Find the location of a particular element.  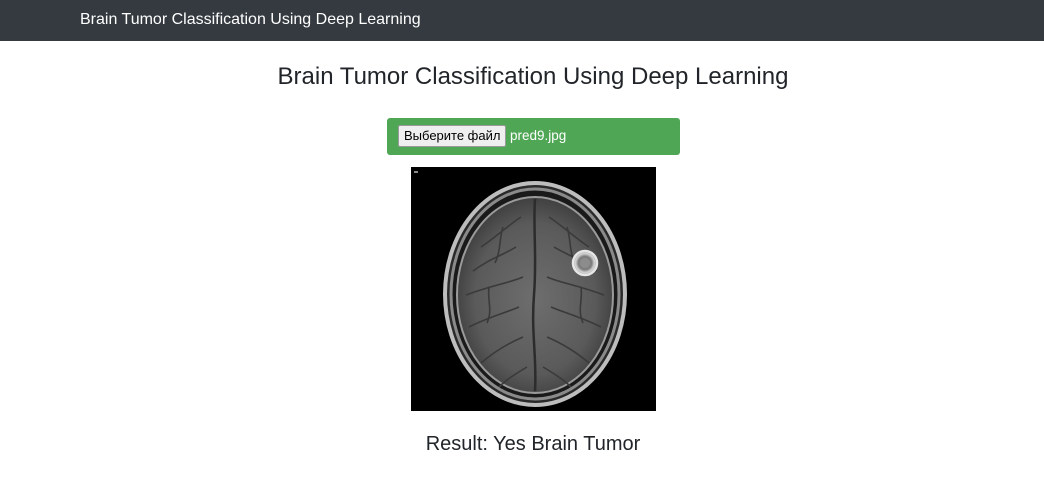

mri-brain-image is located at coordinates (533, 289).